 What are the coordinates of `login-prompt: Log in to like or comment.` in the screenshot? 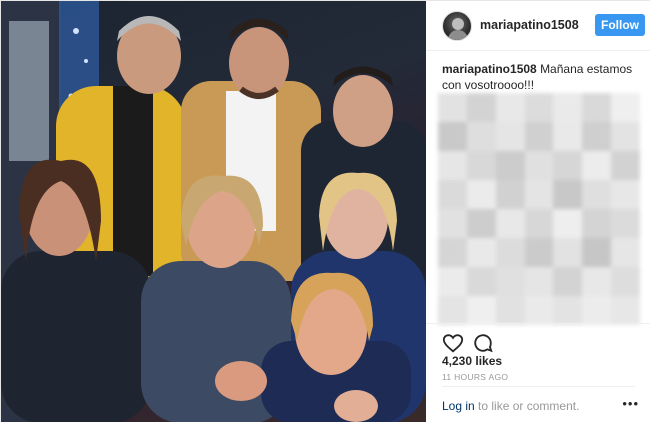 It's located at (510, 406).